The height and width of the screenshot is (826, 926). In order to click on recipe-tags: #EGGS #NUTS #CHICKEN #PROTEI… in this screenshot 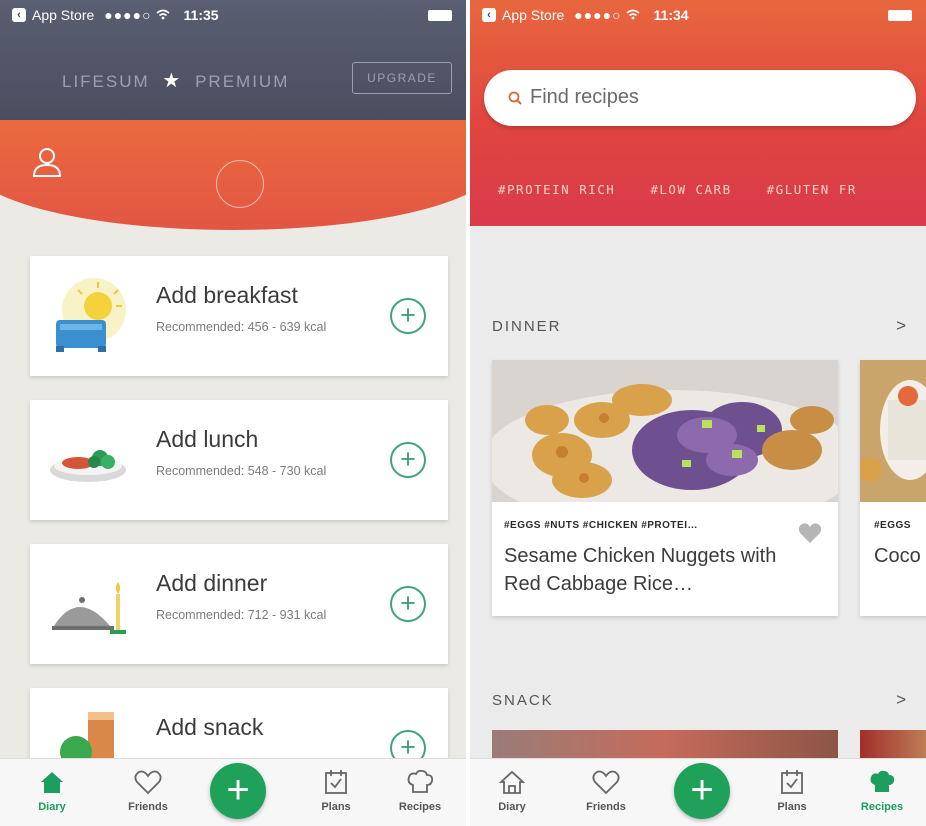, I will do `click(601, 525)`.